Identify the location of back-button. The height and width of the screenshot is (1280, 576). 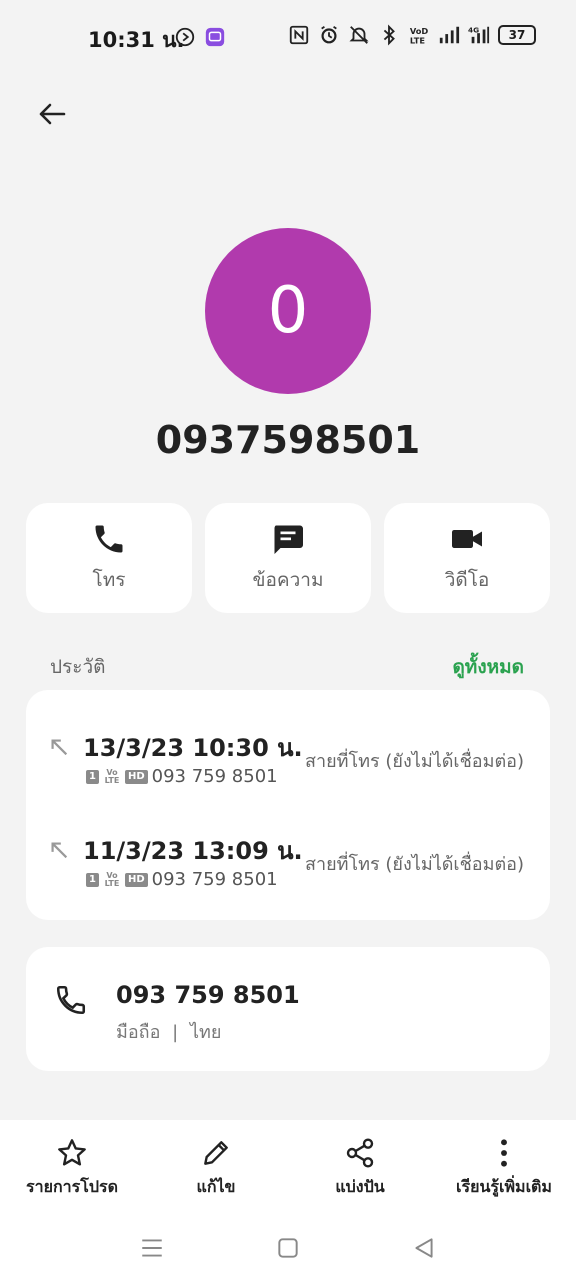
(52, 114).